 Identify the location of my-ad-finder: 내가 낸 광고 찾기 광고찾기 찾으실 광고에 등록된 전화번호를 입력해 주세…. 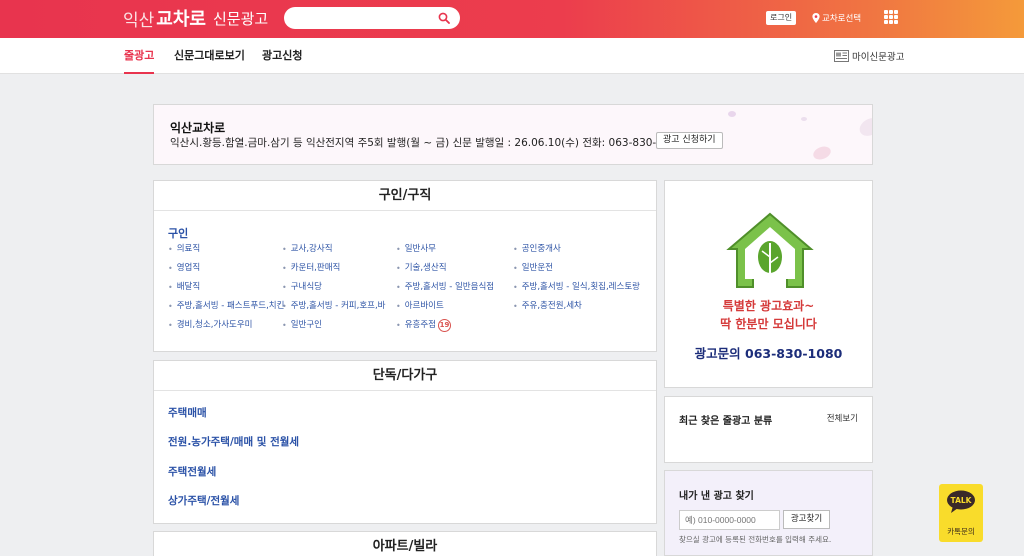
(768, 513).